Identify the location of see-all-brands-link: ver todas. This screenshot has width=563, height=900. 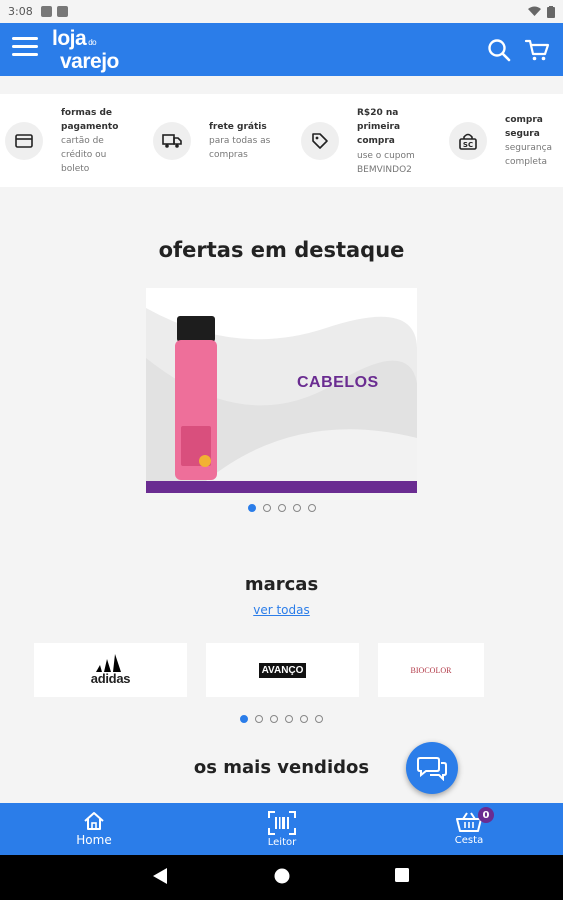
(281, 610).